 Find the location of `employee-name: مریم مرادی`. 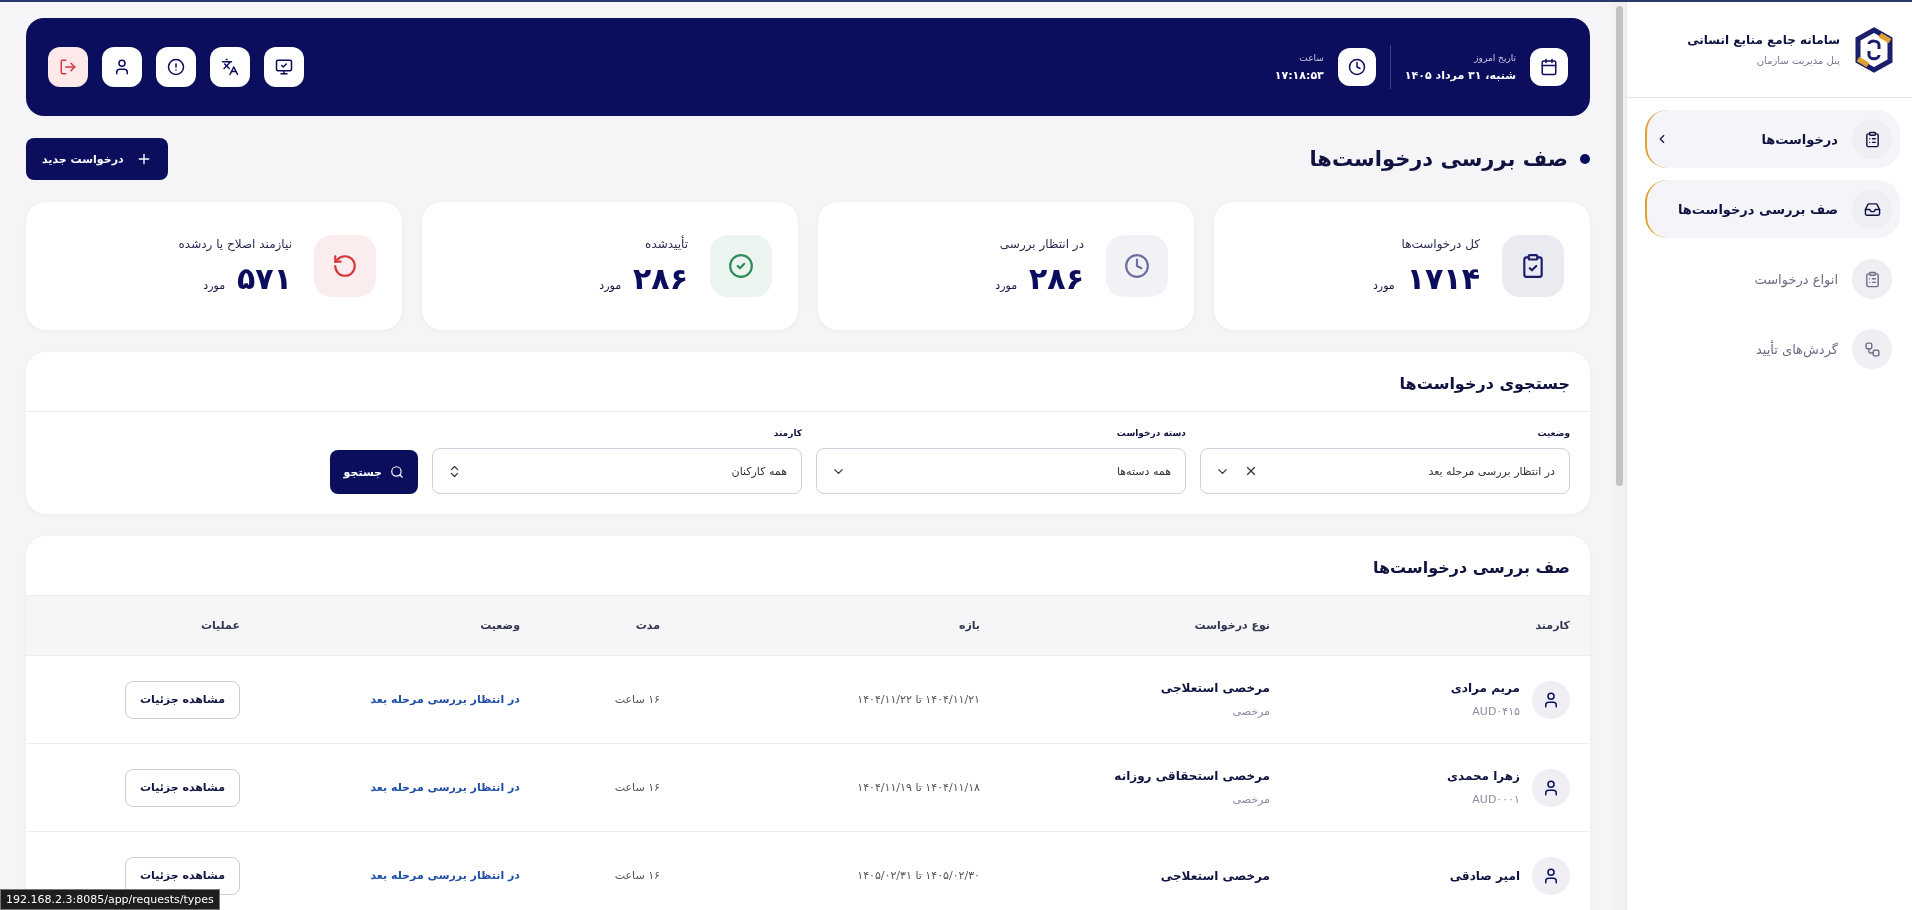

employee-name: مریم مرادی is located at coordinates (1485, 688).